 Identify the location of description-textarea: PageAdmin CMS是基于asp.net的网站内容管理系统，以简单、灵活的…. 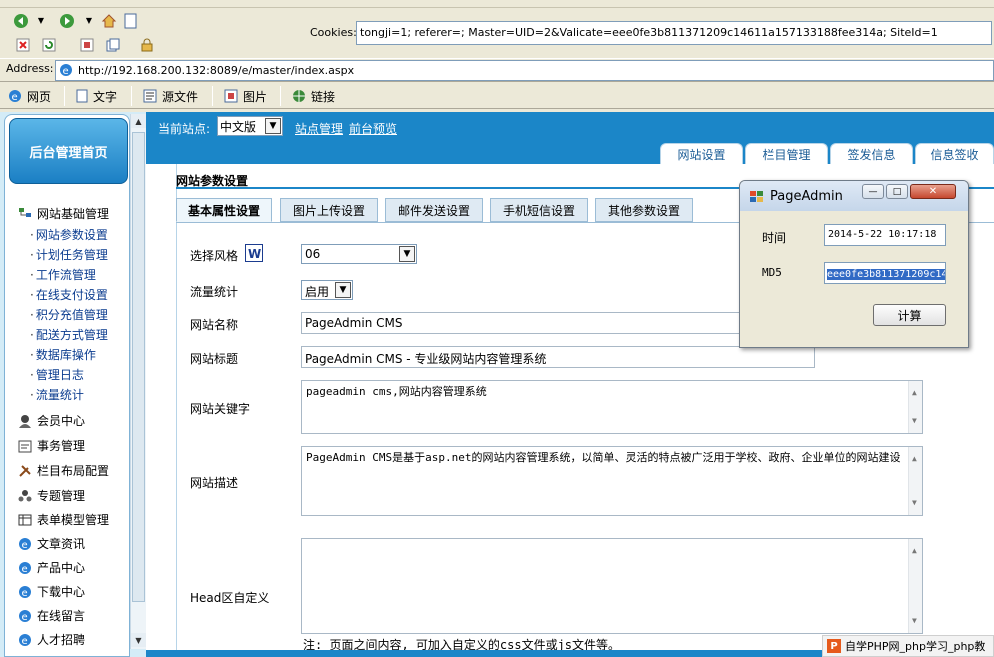
(612, 481).